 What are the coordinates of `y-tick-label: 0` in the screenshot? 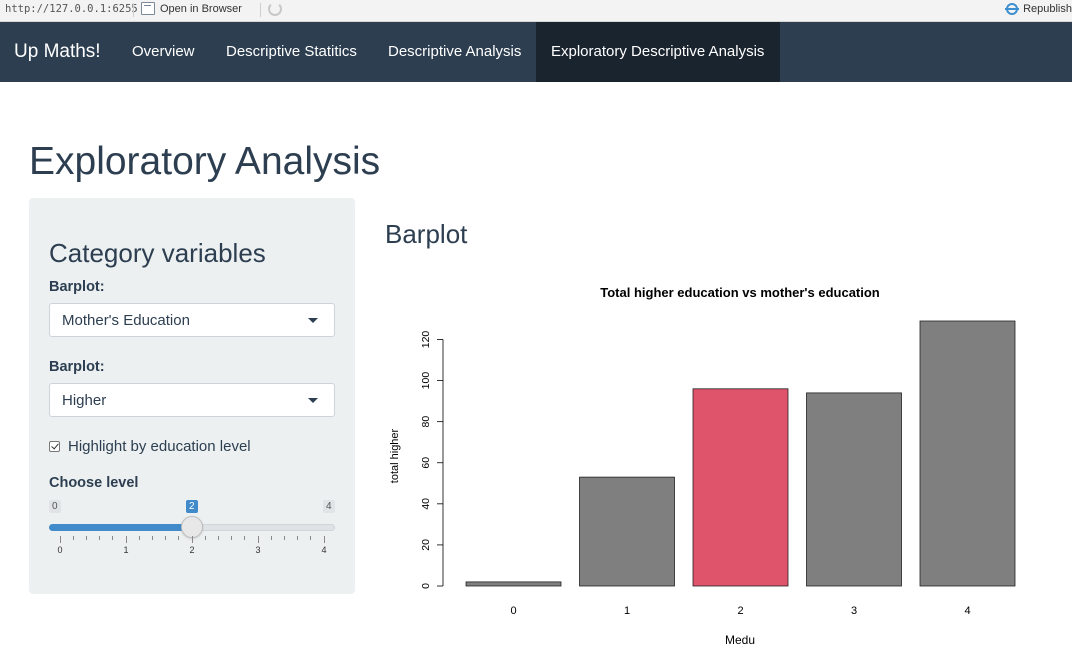 It's located at (426, 586).